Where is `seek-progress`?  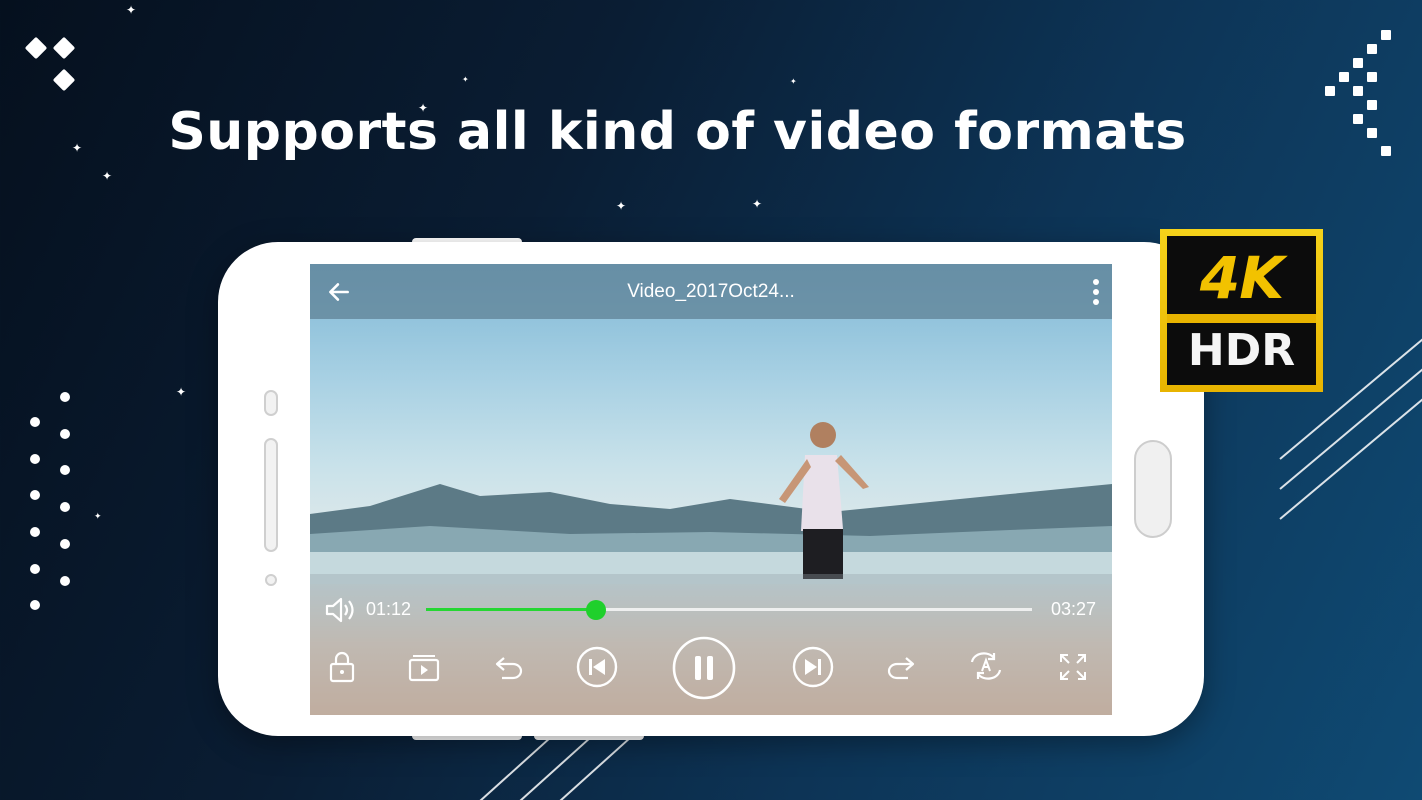 seek-progress is located at coordinates (511, 609).